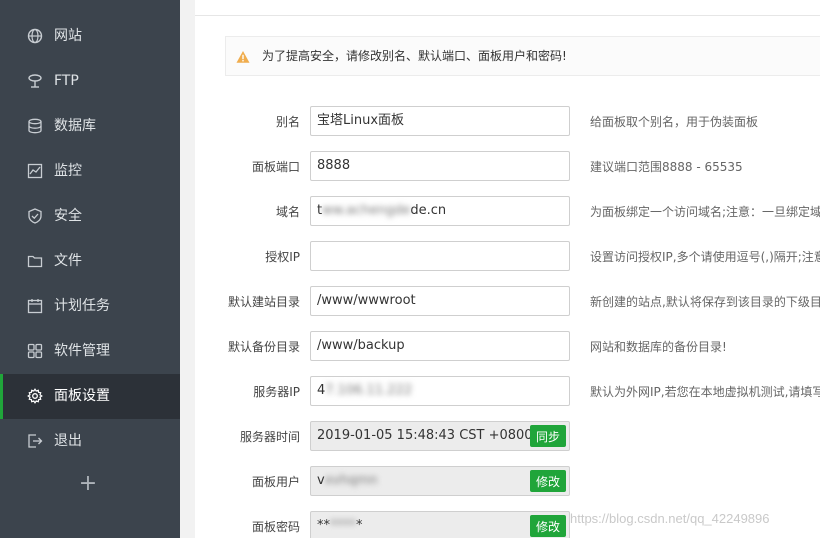 The image size is (820, 538). What do you see at coordinates (440, 256) in the screenshot?
I see `auth-ip-input` at bounding box center [440, 256].